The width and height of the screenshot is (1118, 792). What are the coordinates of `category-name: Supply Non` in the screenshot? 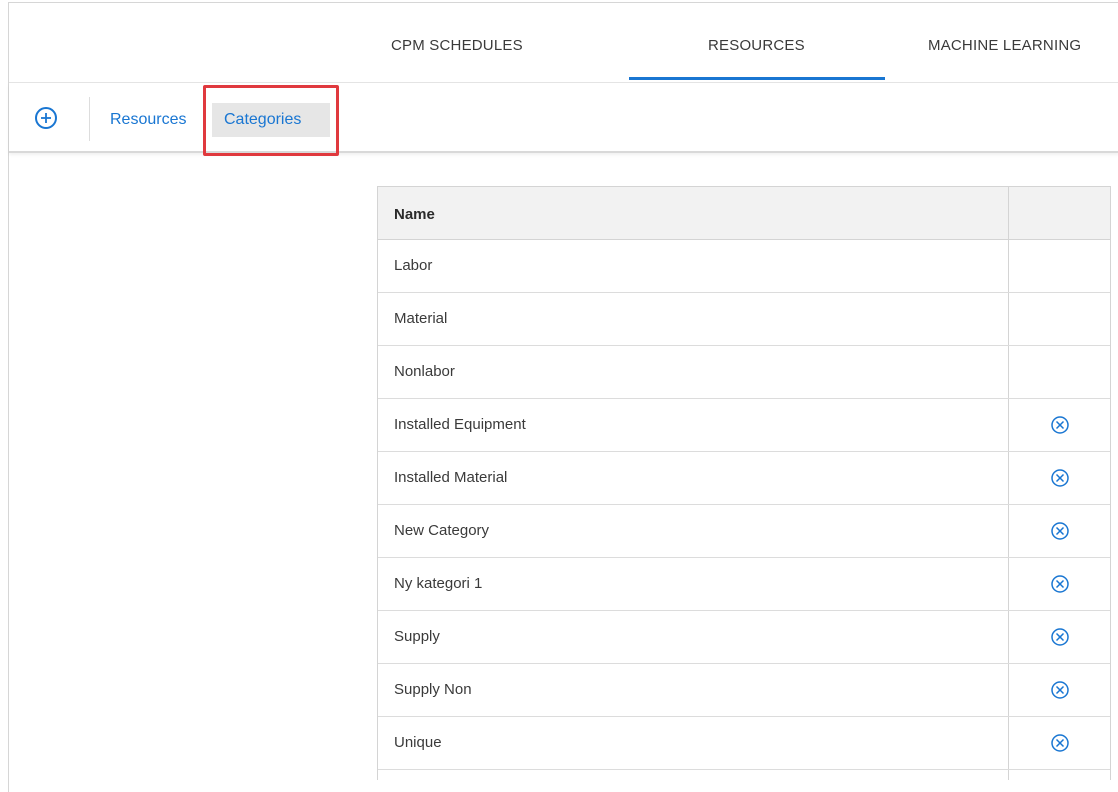 It's located at (433, 689).